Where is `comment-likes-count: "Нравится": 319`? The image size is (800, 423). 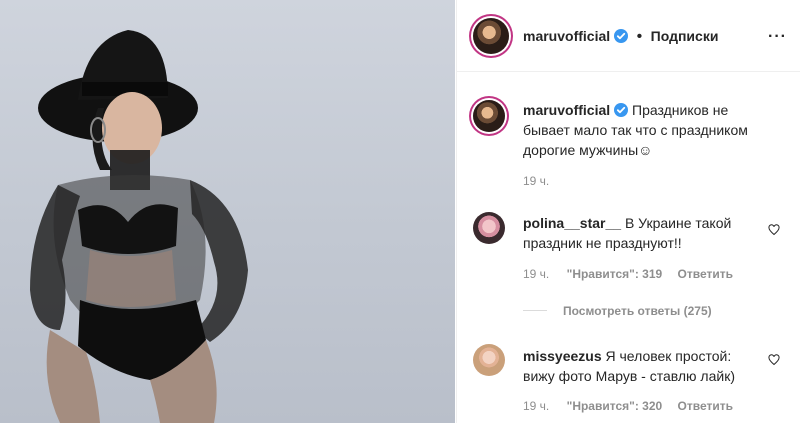 comment-likes-count: "Нравится": 319 is located at coordinates (615, 274).